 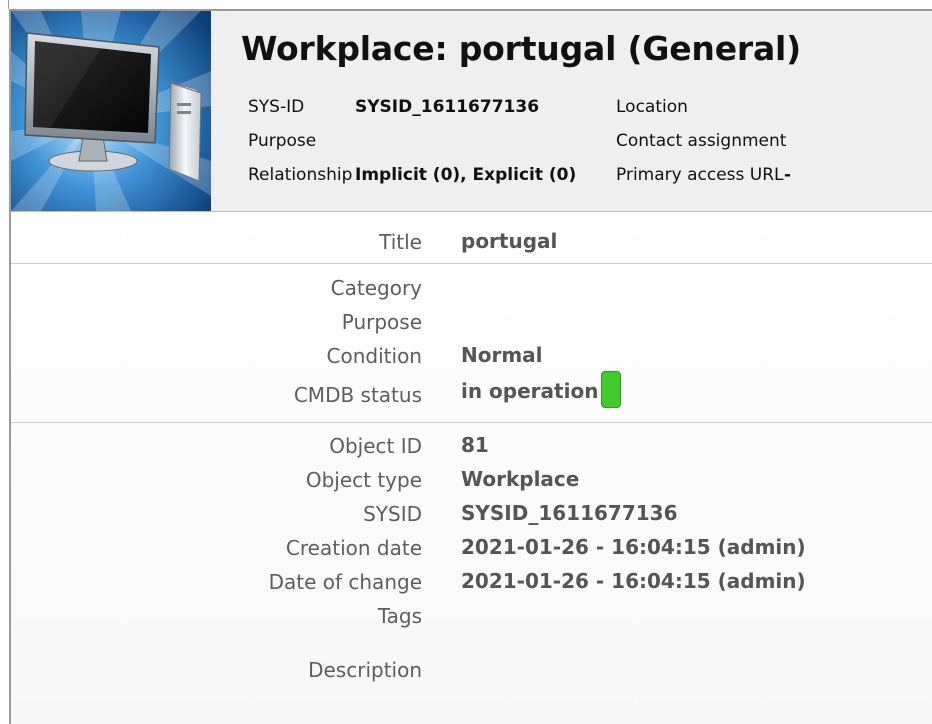 I want to click on title-value: portugal, so click(x=509, y=241).